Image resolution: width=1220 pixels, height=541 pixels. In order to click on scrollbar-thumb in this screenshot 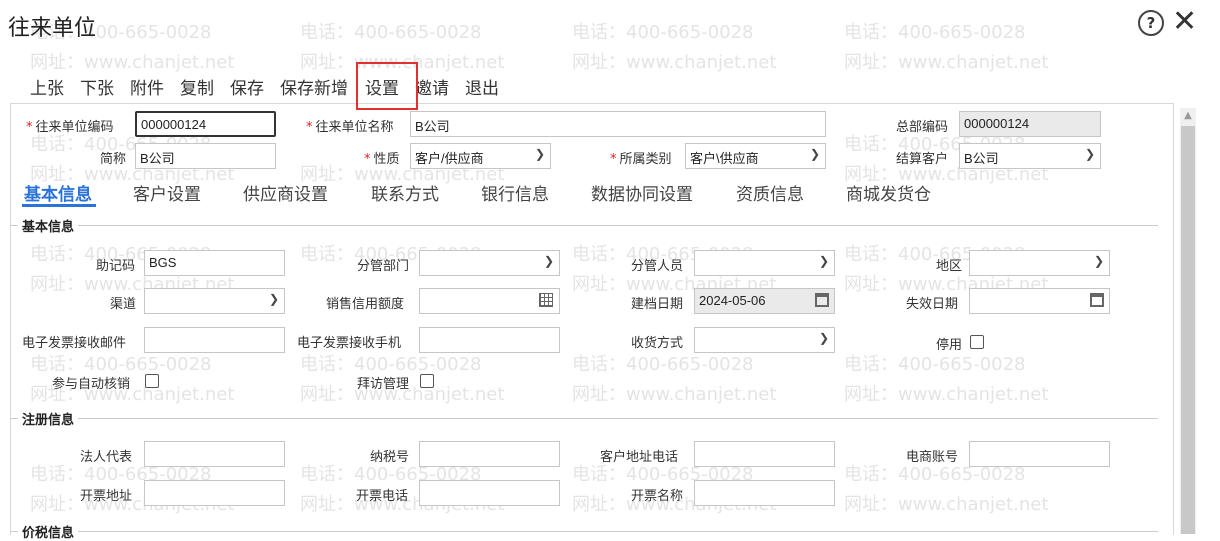, I will do `click(1188, 330)`.